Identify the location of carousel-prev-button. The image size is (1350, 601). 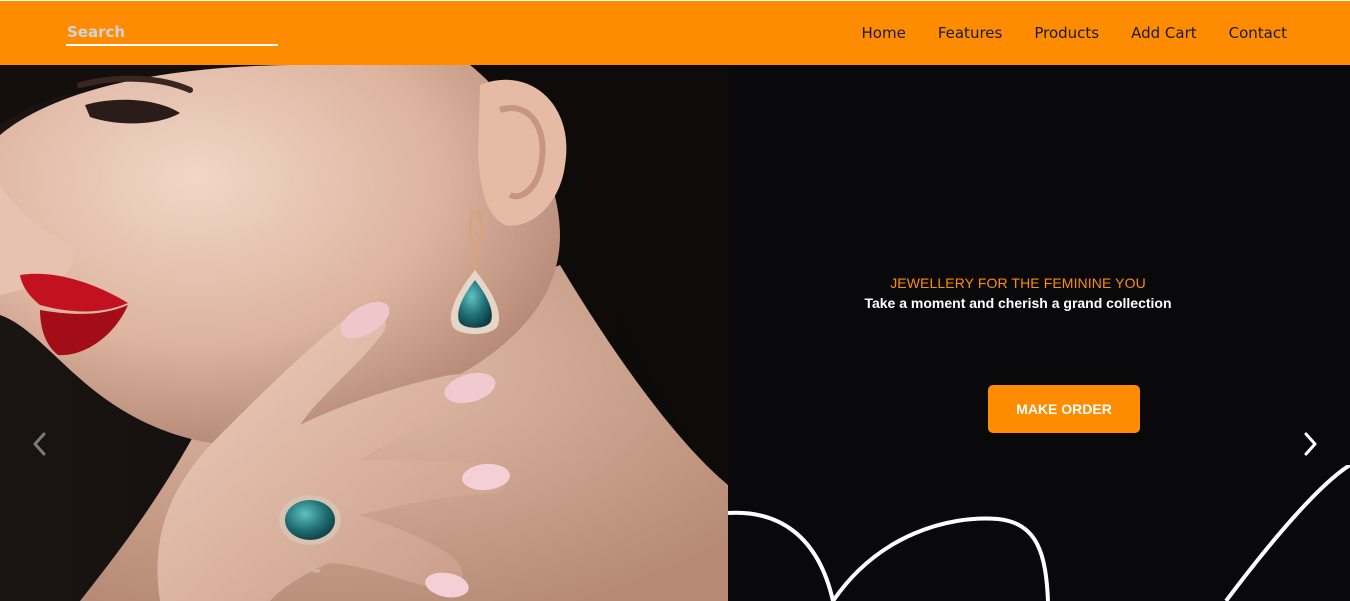
(39, 444).